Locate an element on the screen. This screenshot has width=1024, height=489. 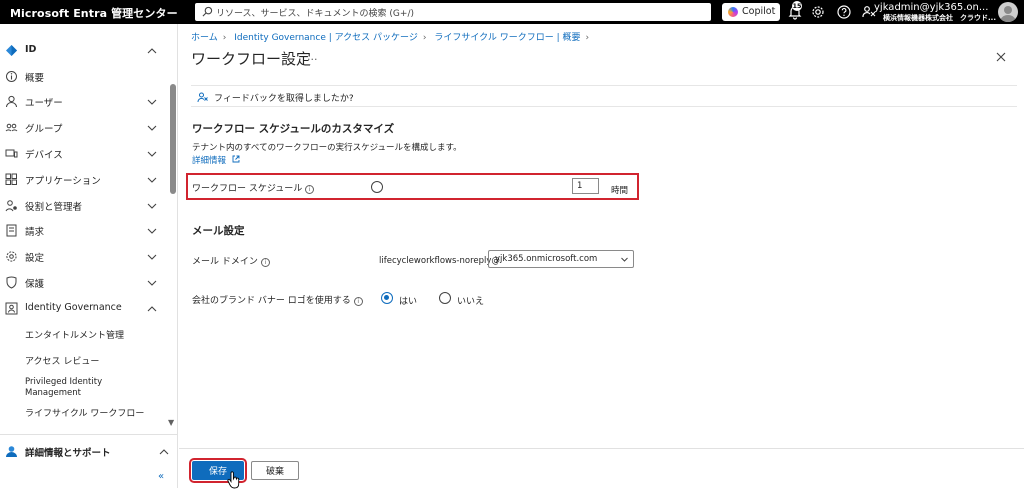
avatar-icon is located at coordinates (1008, 14).